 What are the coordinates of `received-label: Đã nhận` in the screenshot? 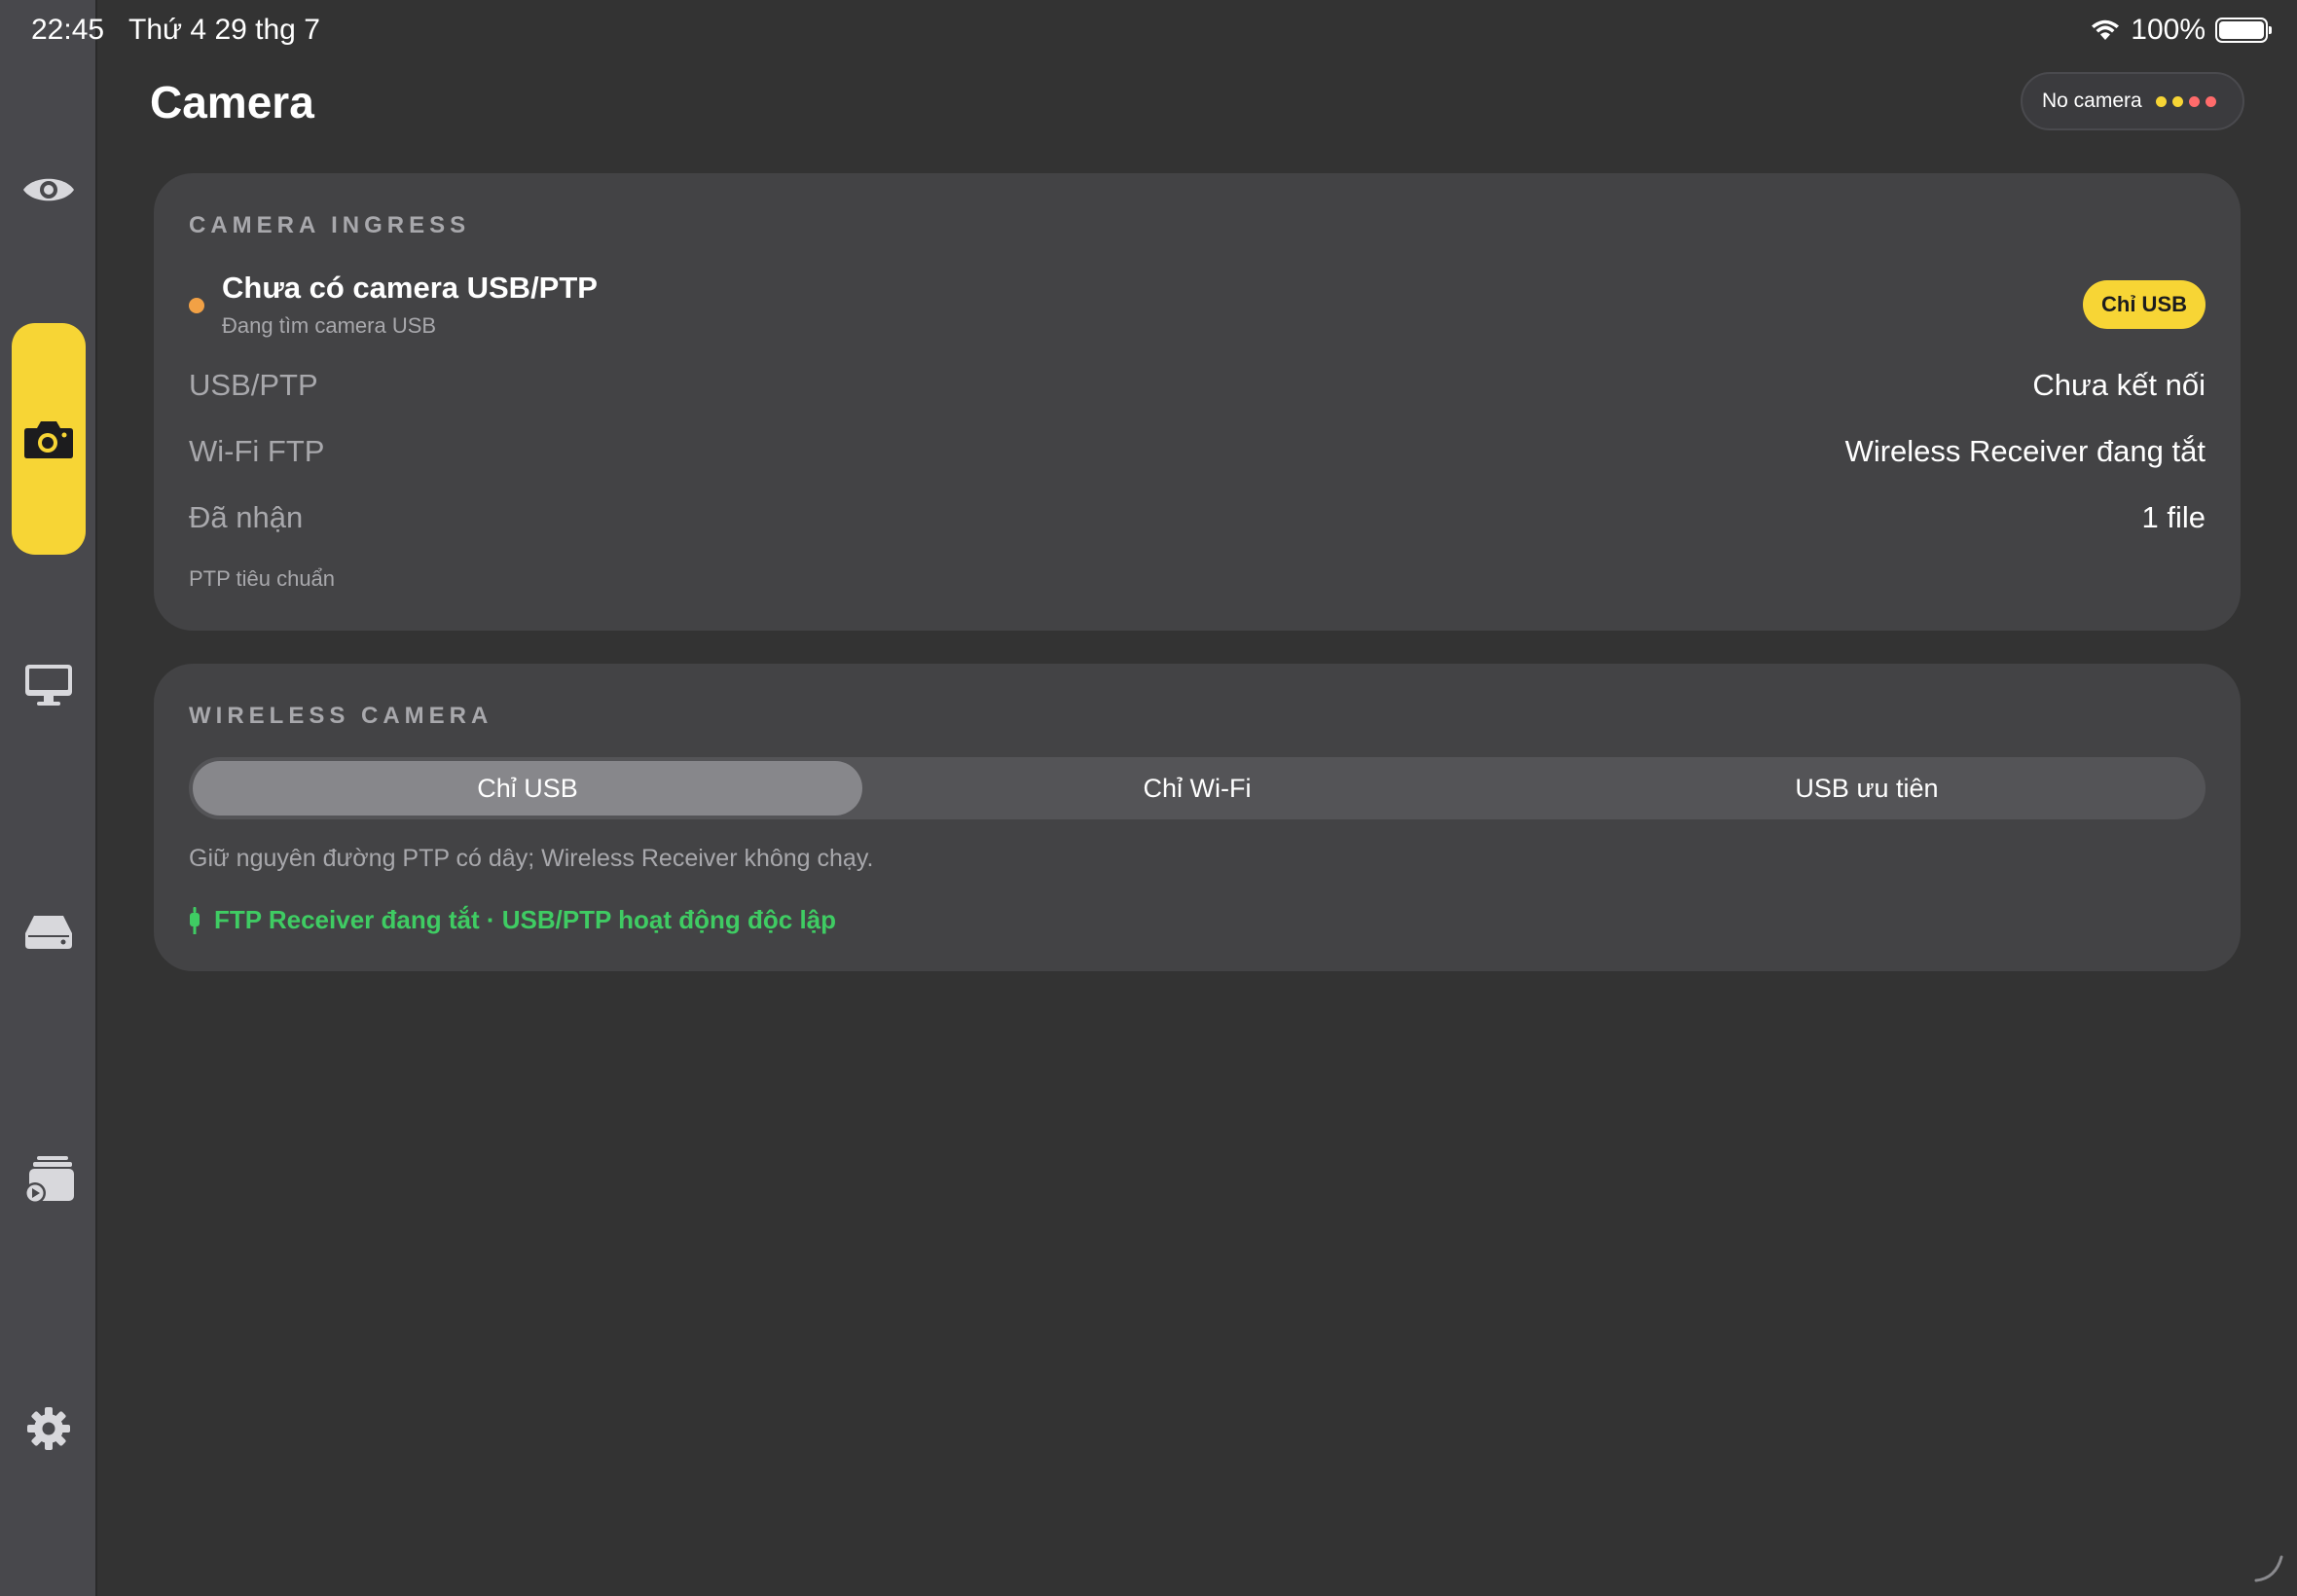 It's located at (246, 517).